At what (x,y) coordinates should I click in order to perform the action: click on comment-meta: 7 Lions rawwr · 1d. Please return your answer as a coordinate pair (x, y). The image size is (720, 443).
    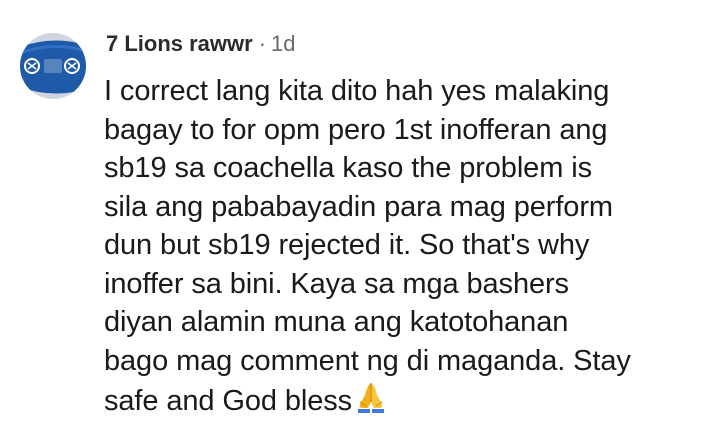
    Looking at the image, I should click on (201, 44).